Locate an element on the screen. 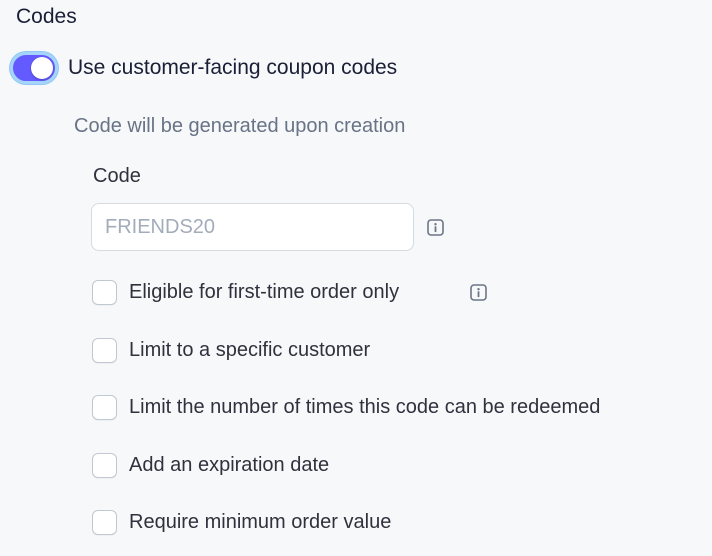  code-input is located at coordinates (252, 227).